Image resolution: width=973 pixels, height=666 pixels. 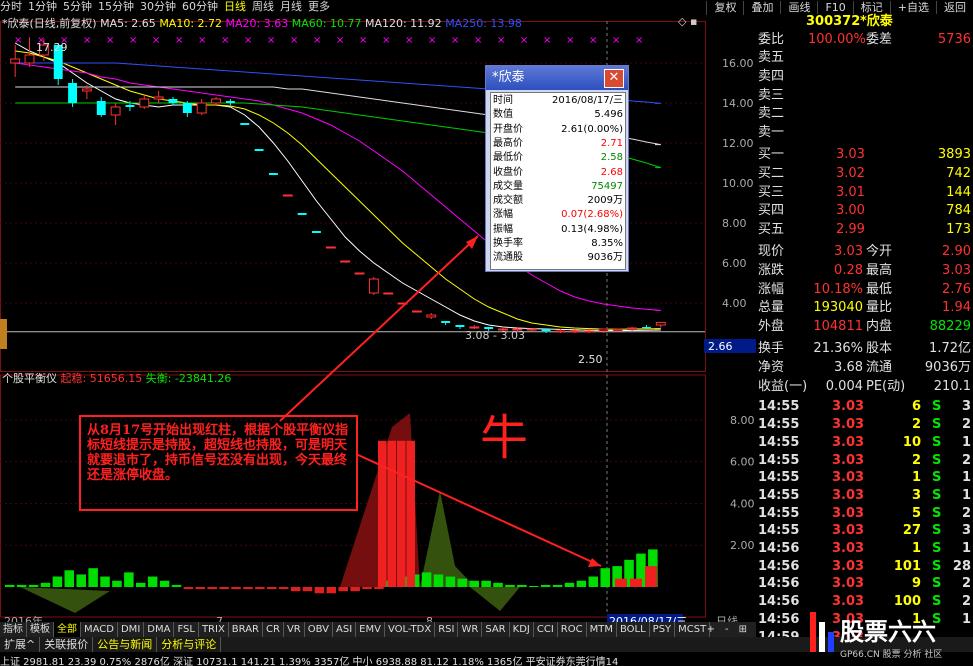 What do you see at coordinates (11, 7) in the screenshot?
I see `period-tab-0: 分时` at bounding box center [11, 7].